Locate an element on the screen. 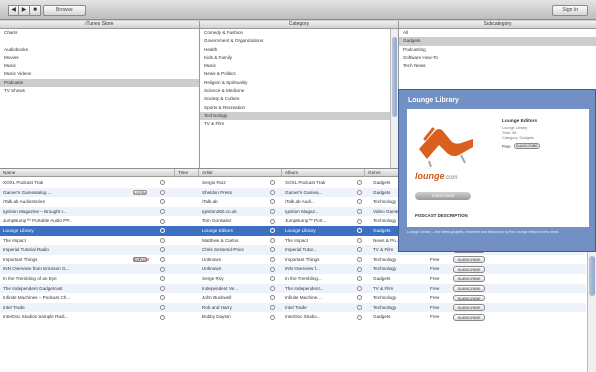 This screenshot has height=372, width=596. name-column-header: Name is located at coordinates (87, 173).